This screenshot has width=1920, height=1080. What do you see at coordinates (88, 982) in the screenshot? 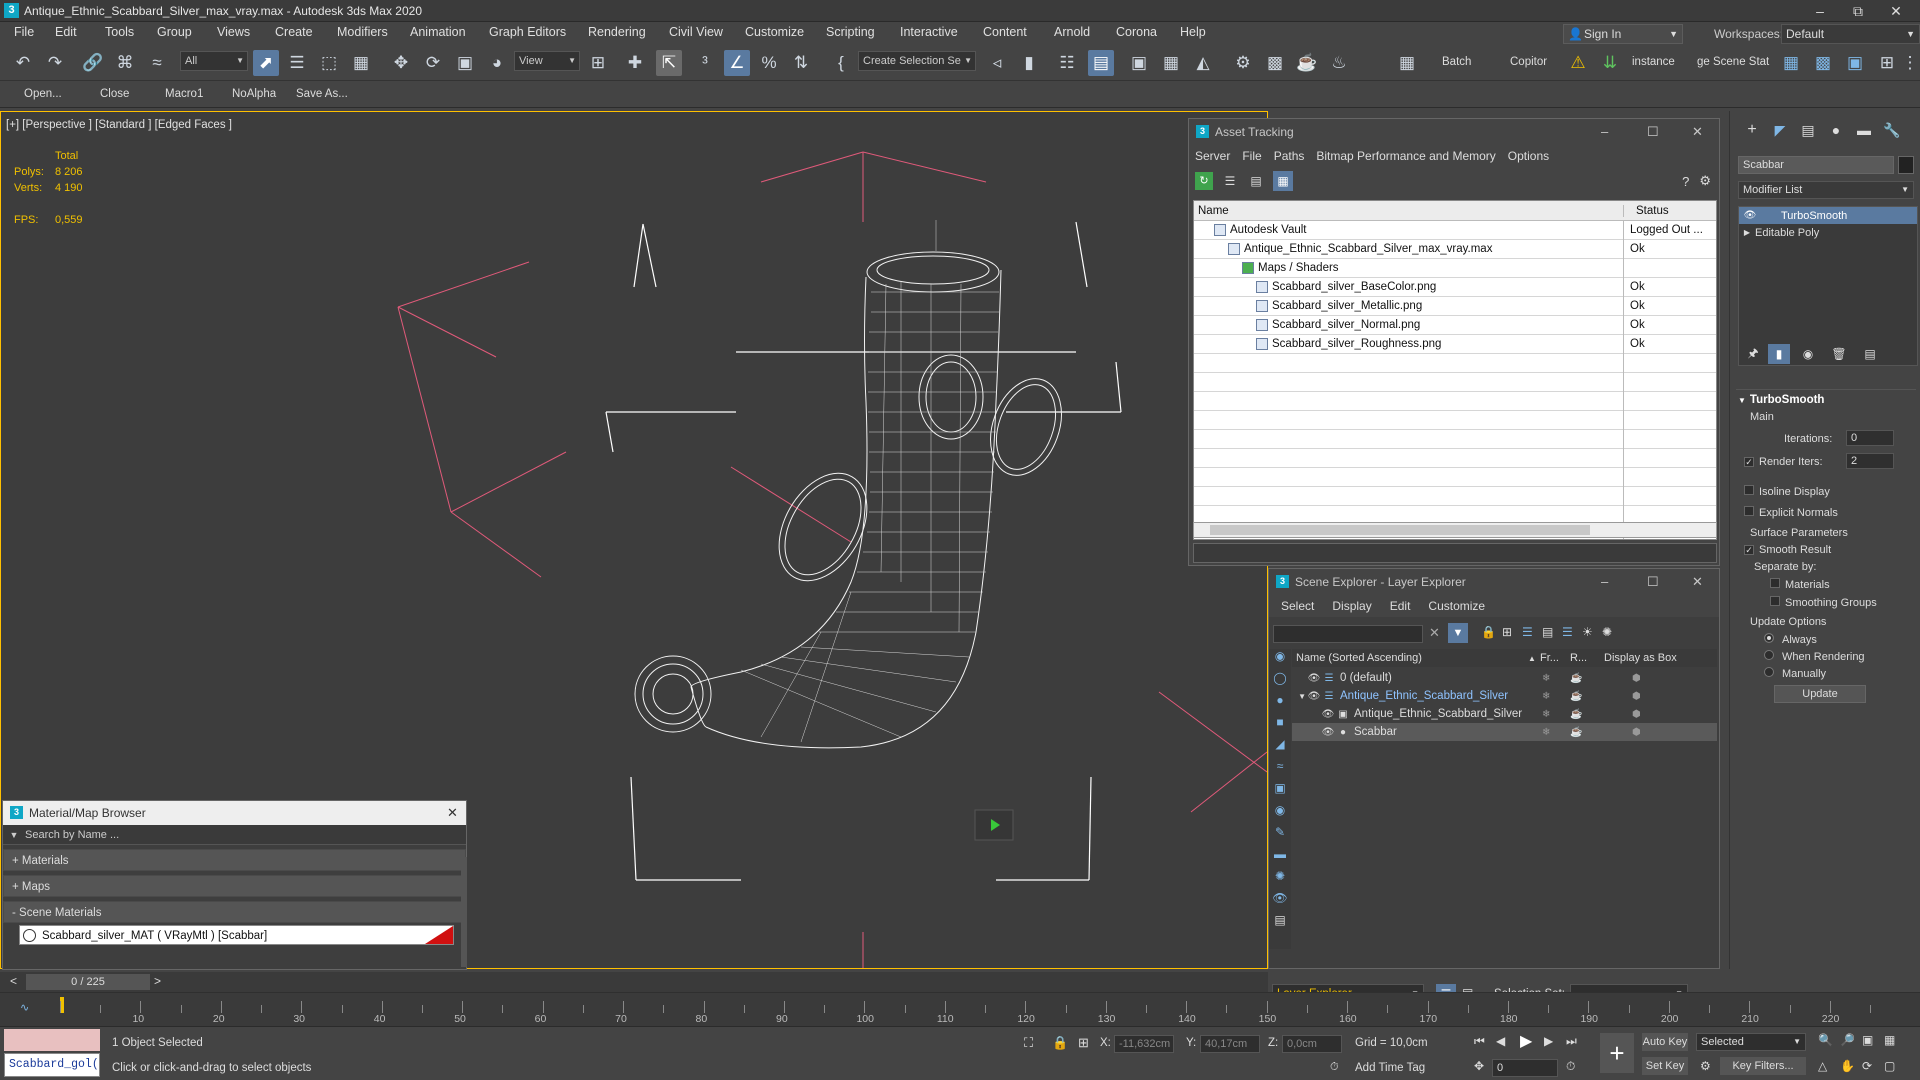
I see `time-slider-thumb: 0 / 225` at bounding box center [88, 982].